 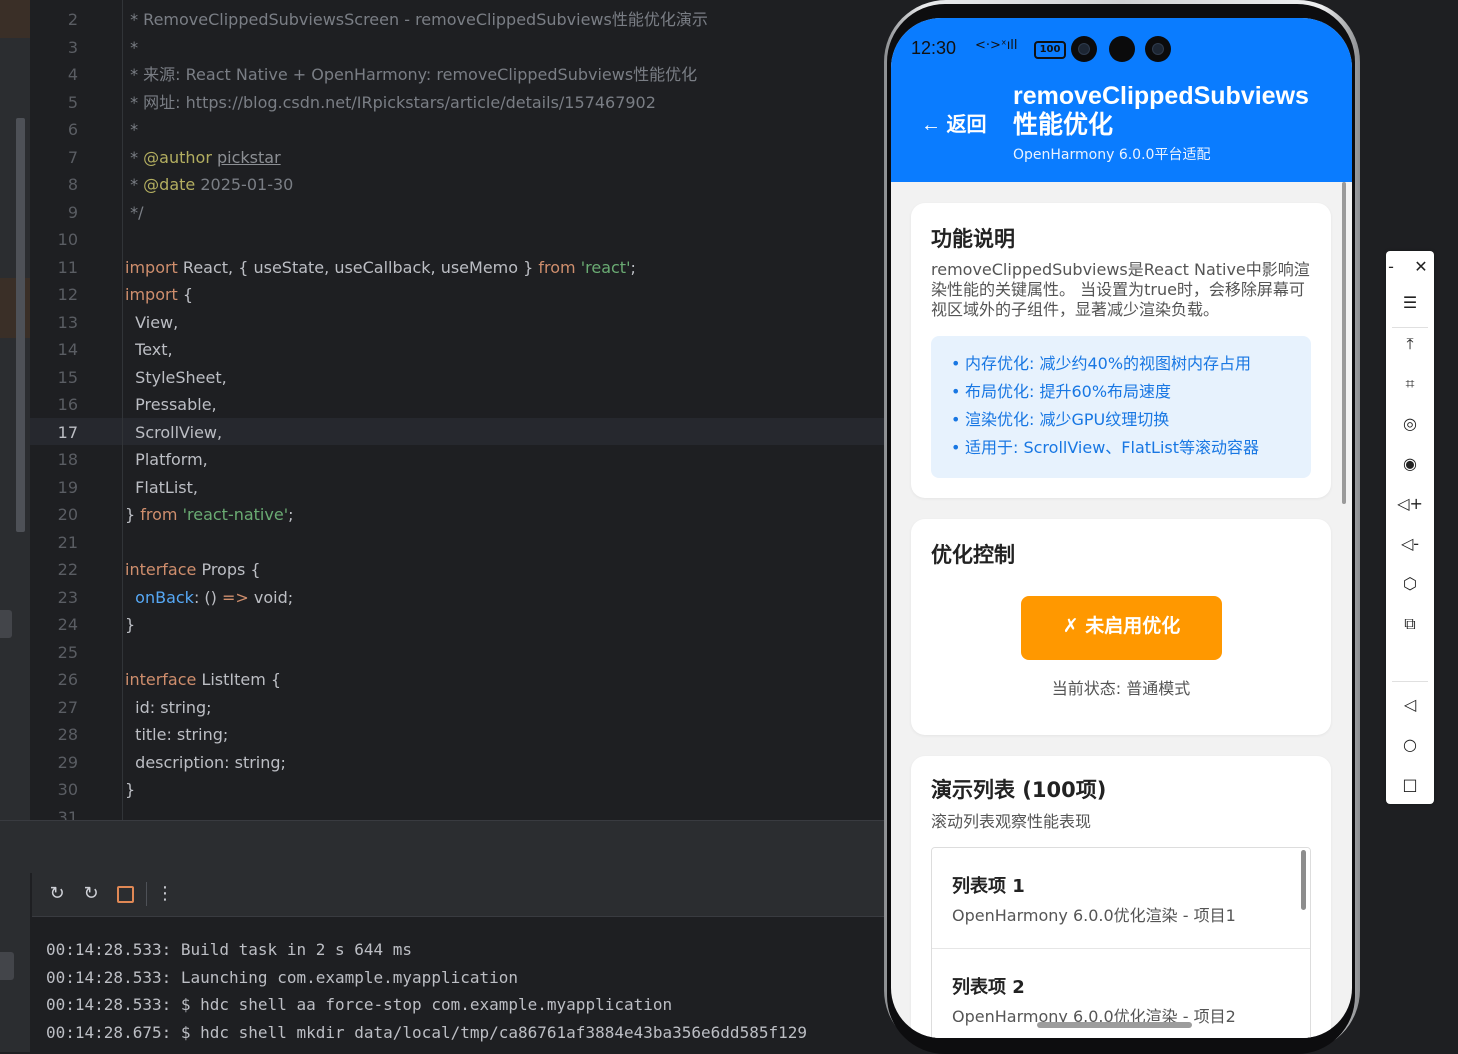 I want to click on menu-icon: ☰, so click(x=1410, y=303).